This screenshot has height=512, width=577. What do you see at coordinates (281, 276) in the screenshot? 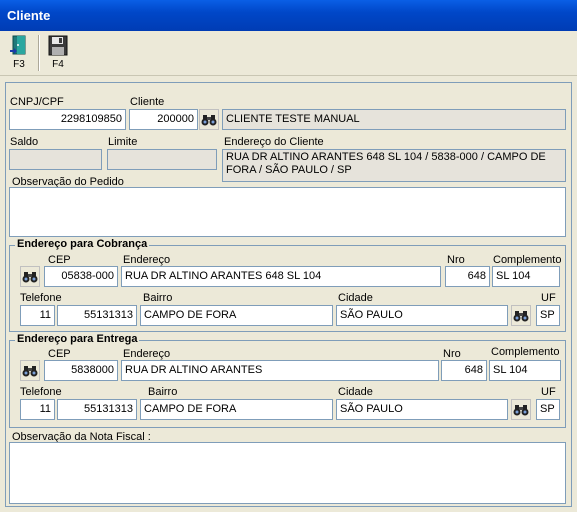
I see `cobranca-endereco-field: RUA DR ALTINO ARANTES 648 SL 104` at bounding box center [281, 276].